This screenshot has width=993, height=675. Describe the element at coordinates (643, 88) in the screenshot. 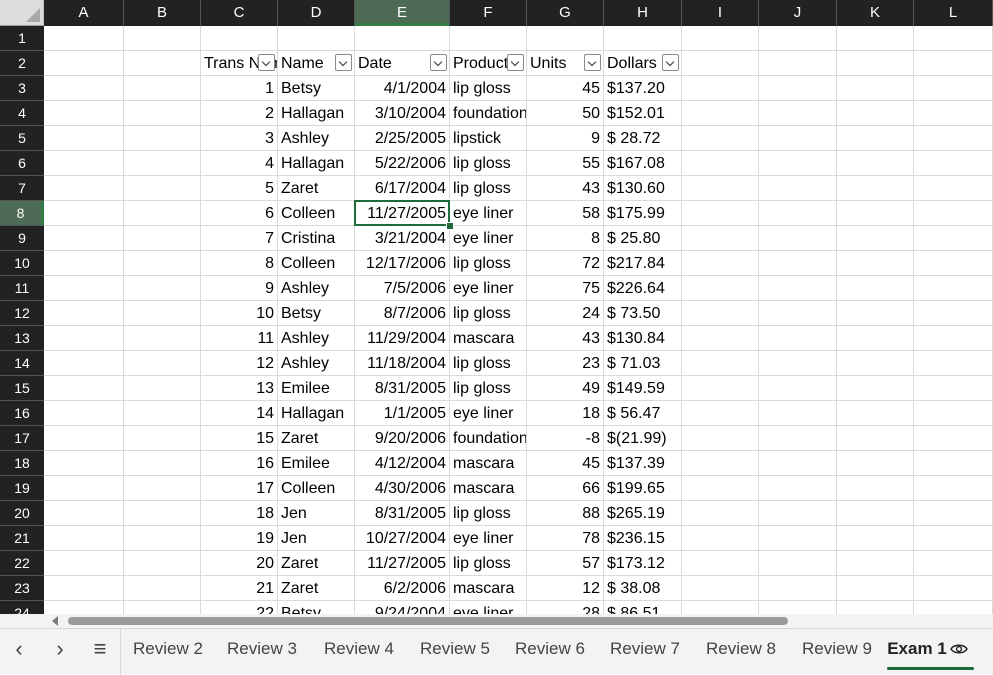

I see `table-cell-dollars: $137.20` at that location.